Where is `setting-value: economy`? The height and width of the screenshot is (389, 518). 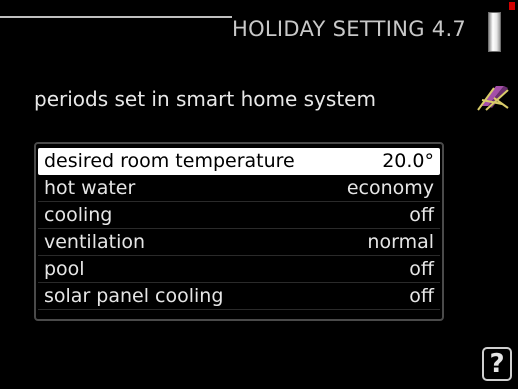
setting-value: economy is located at coordinates (390, 188).